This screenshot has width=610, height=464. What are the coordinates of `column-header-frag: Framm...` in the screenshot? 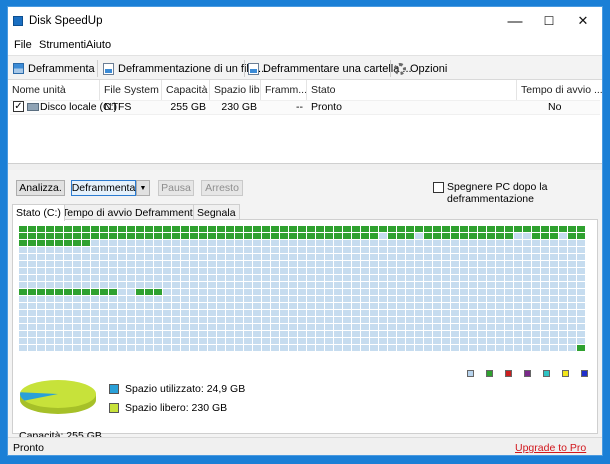 It's located at (284, 90).